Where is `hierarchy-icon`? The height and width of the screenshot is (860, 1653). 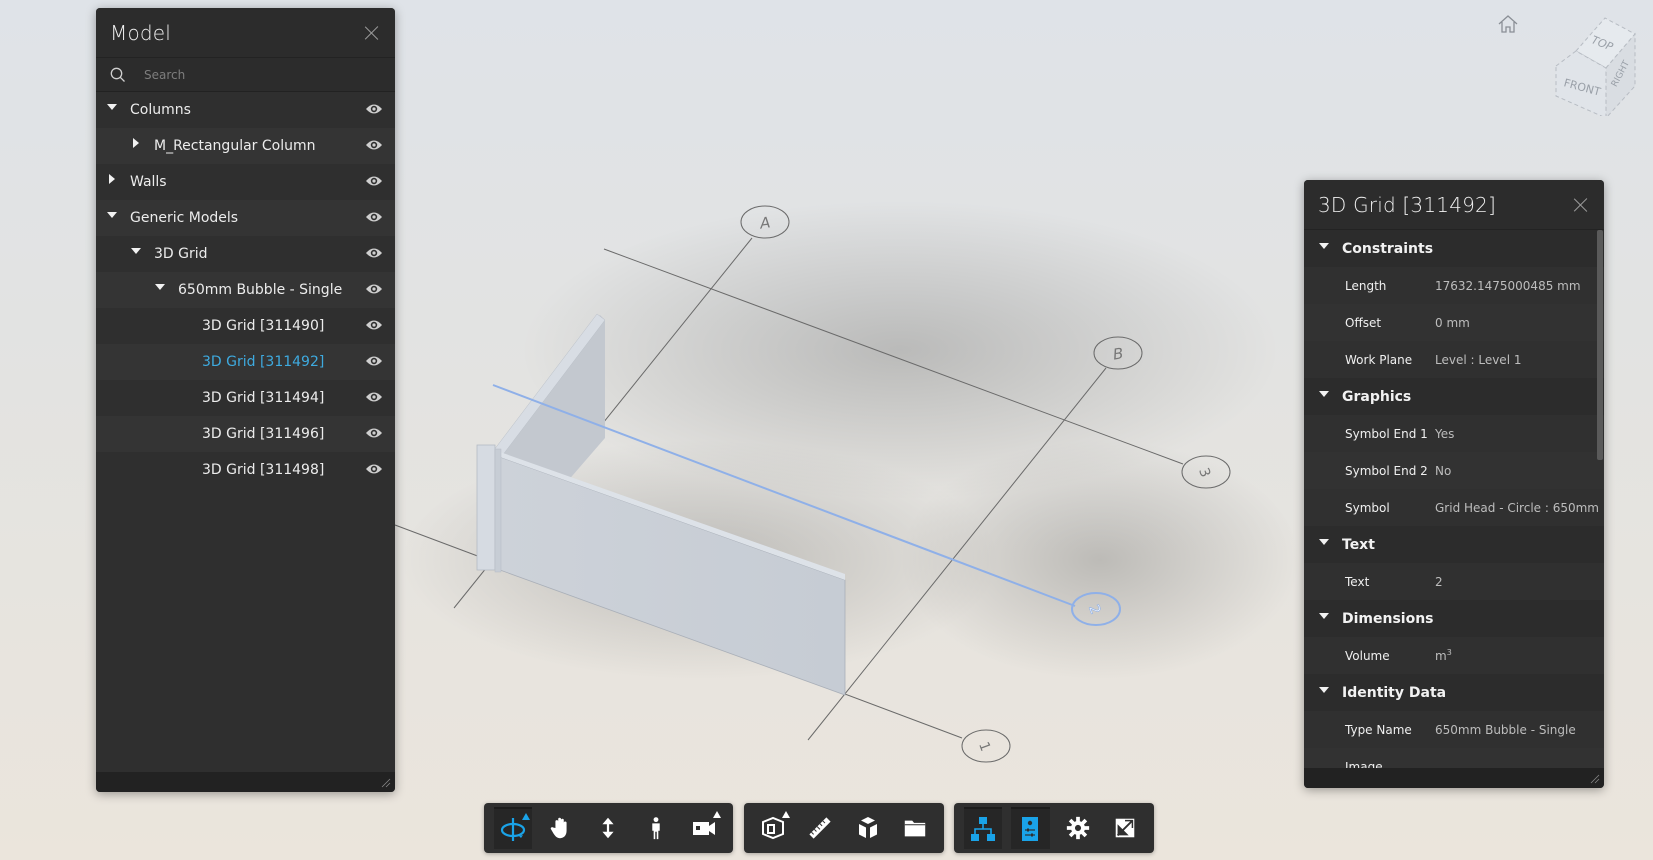 hierarchy-icon is located at coordinates (983, 829).